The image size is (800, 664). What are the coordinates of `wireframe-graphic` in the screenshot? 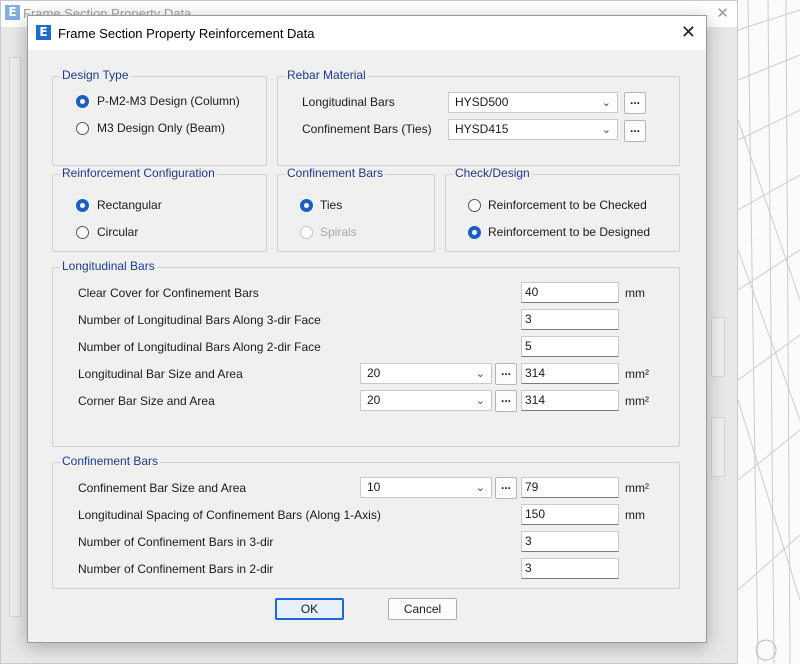 It's located at (769, 332).